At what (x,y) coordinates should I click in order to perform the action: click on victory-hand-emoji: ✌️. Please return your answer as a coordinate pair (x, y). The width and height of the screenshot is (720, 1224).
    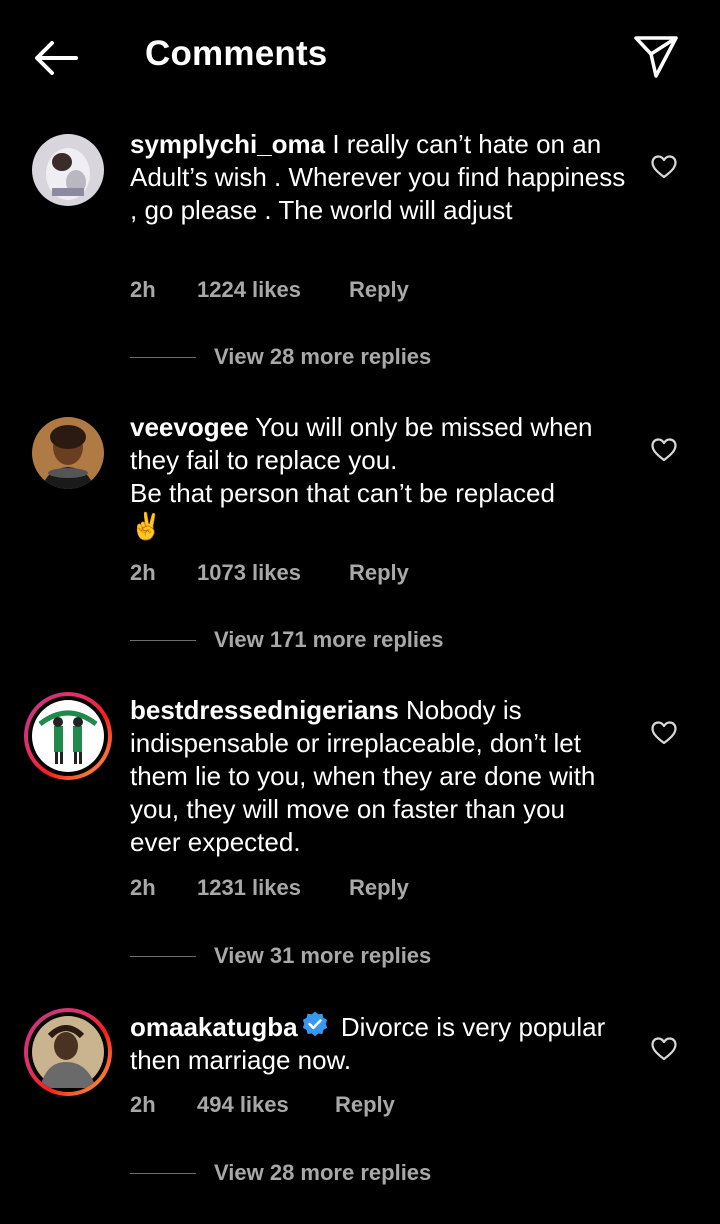
    Looking at the image, I should click on (146, 526).